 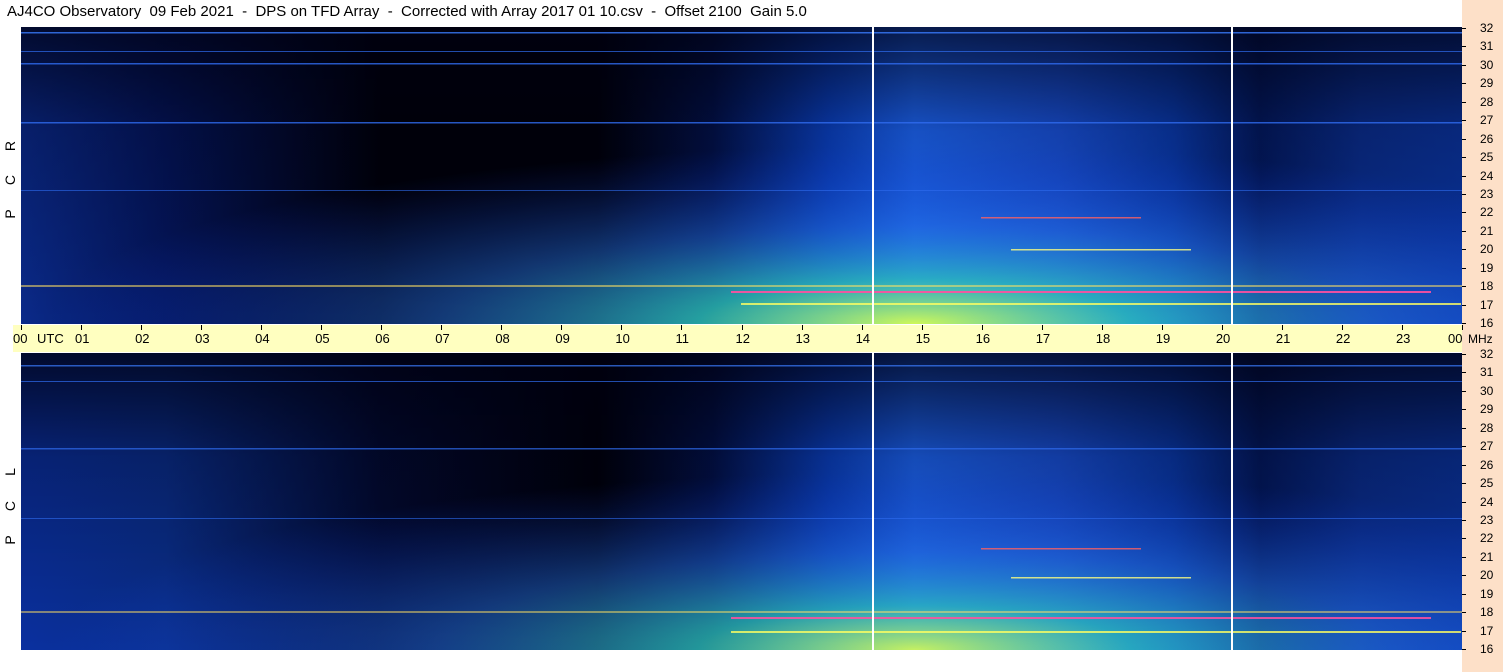 What do you see at coordinates (682, 338) in the screenshot?
I see `utc-hour-label: 11` at bounding box center [682, 338].